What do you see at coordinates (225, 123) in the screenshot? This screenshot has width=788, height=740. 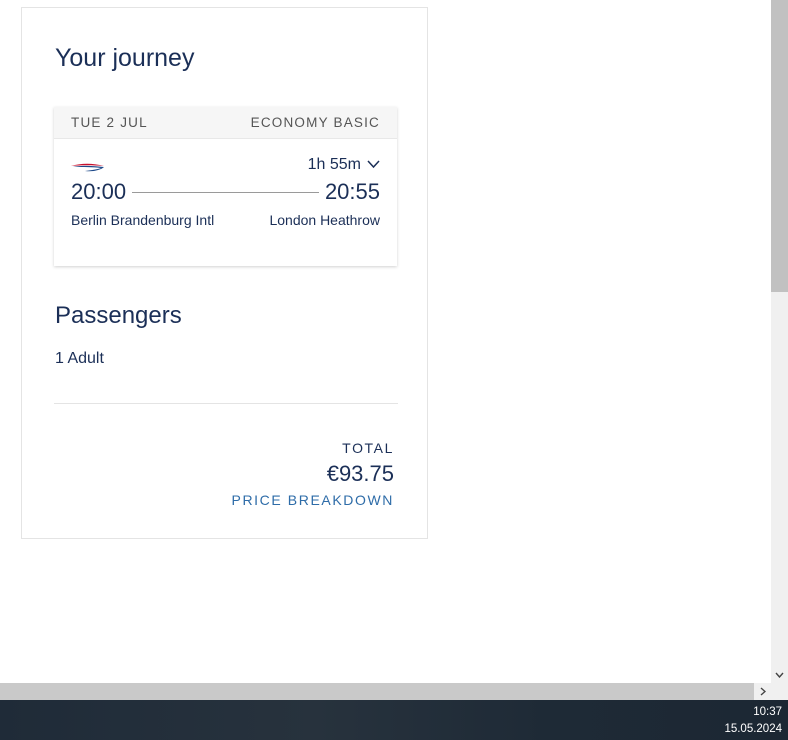 I see `flight-header: TUE 2 JUL ECONOMY BASIC` at bounding box center [225, 123].